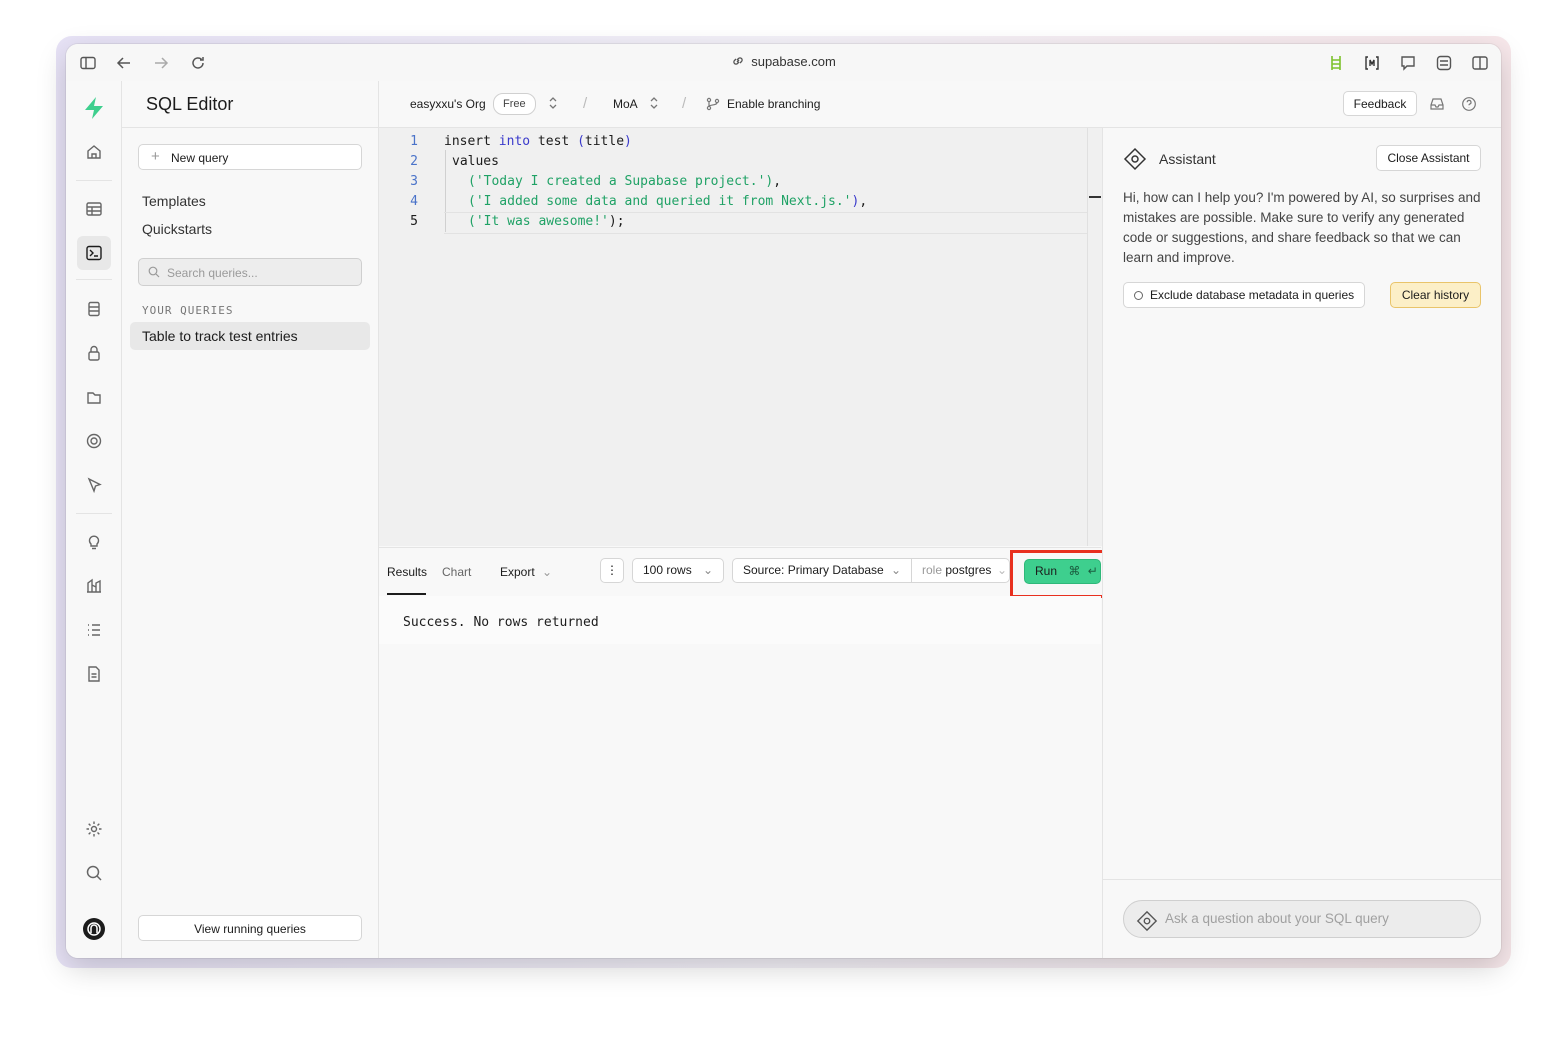 This screenshot has height=1042, width=1567. I want to click on source-select: Source: Primary Database ⌄, so click(822, 570).